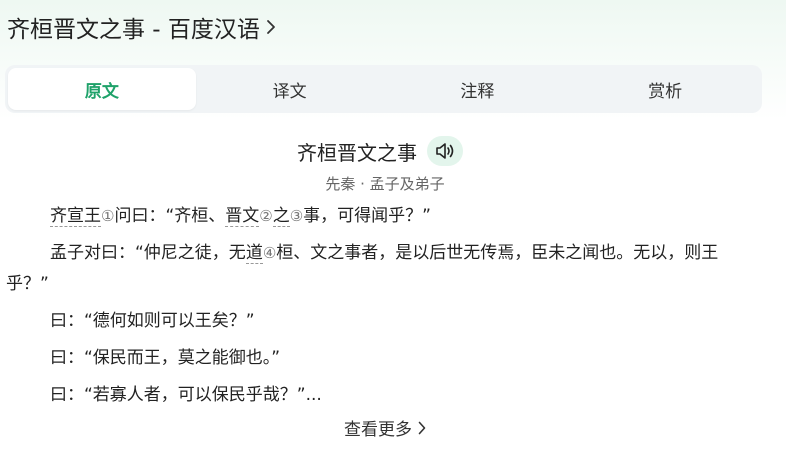 The image size is (786, 453). I want to click on tab-appreciation: 赏析, so click(665, 89).